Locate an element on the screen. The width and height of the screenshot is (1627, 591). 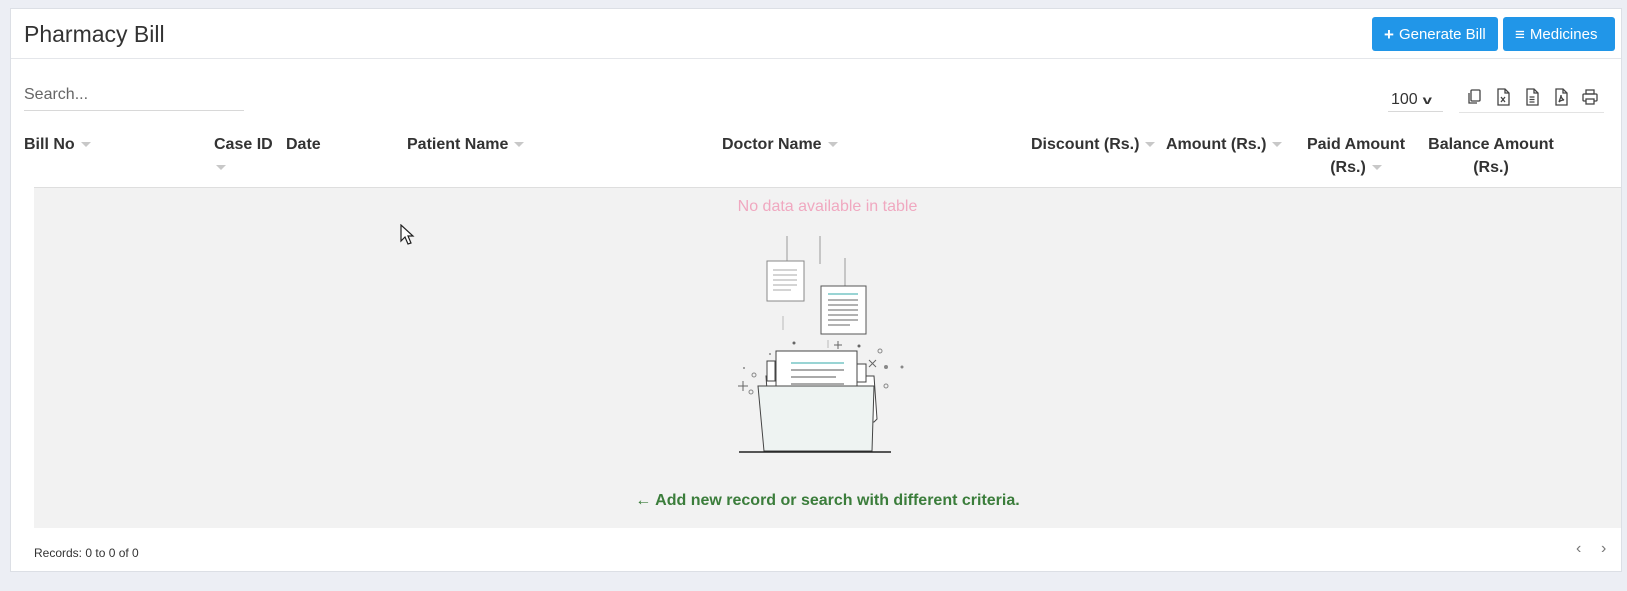
column-label: Balance Amount (Rs.) is located at coordinates (1491, 156).